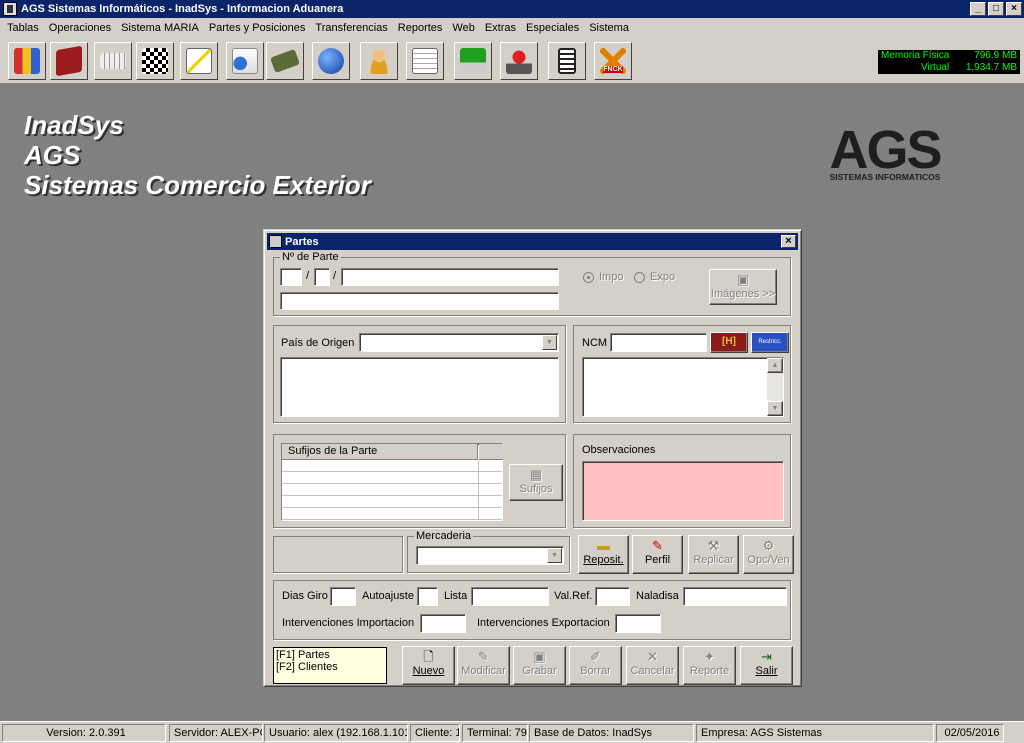  Describe the element at coordinates (603, 554) in the screenshot. I see `reposit-button: ▬ Reposit.` at that location.